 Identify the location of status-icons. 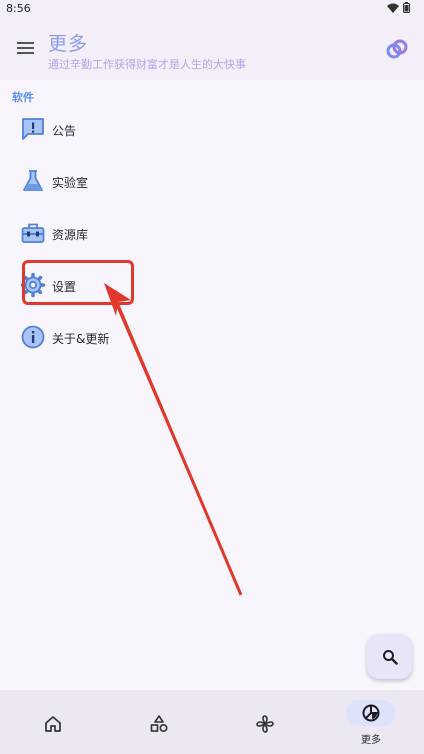
(398, 7).